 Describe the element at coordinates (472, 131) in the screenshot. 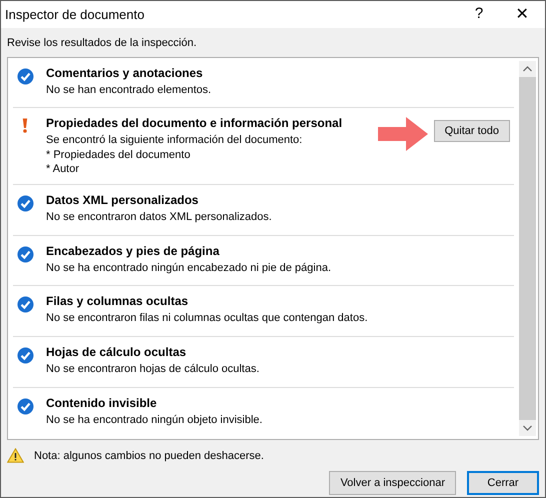

I see `remove-all-button: Quitar todo` at that location.